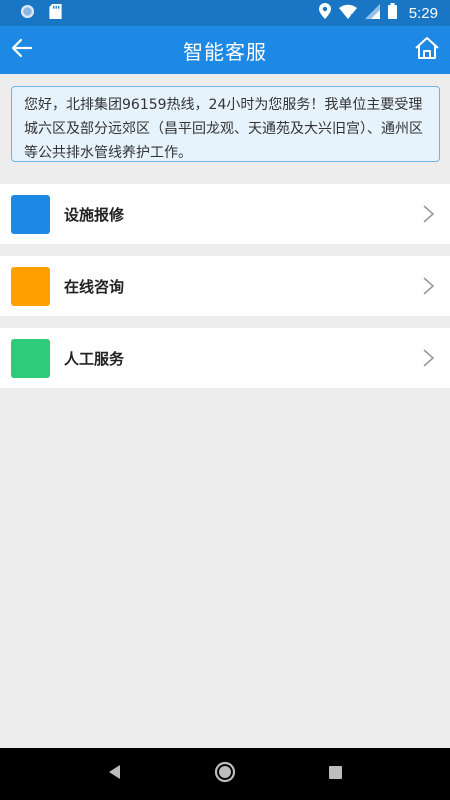 The image size is (450, 800). I want to click on nav-back-button, so click(115, 774).